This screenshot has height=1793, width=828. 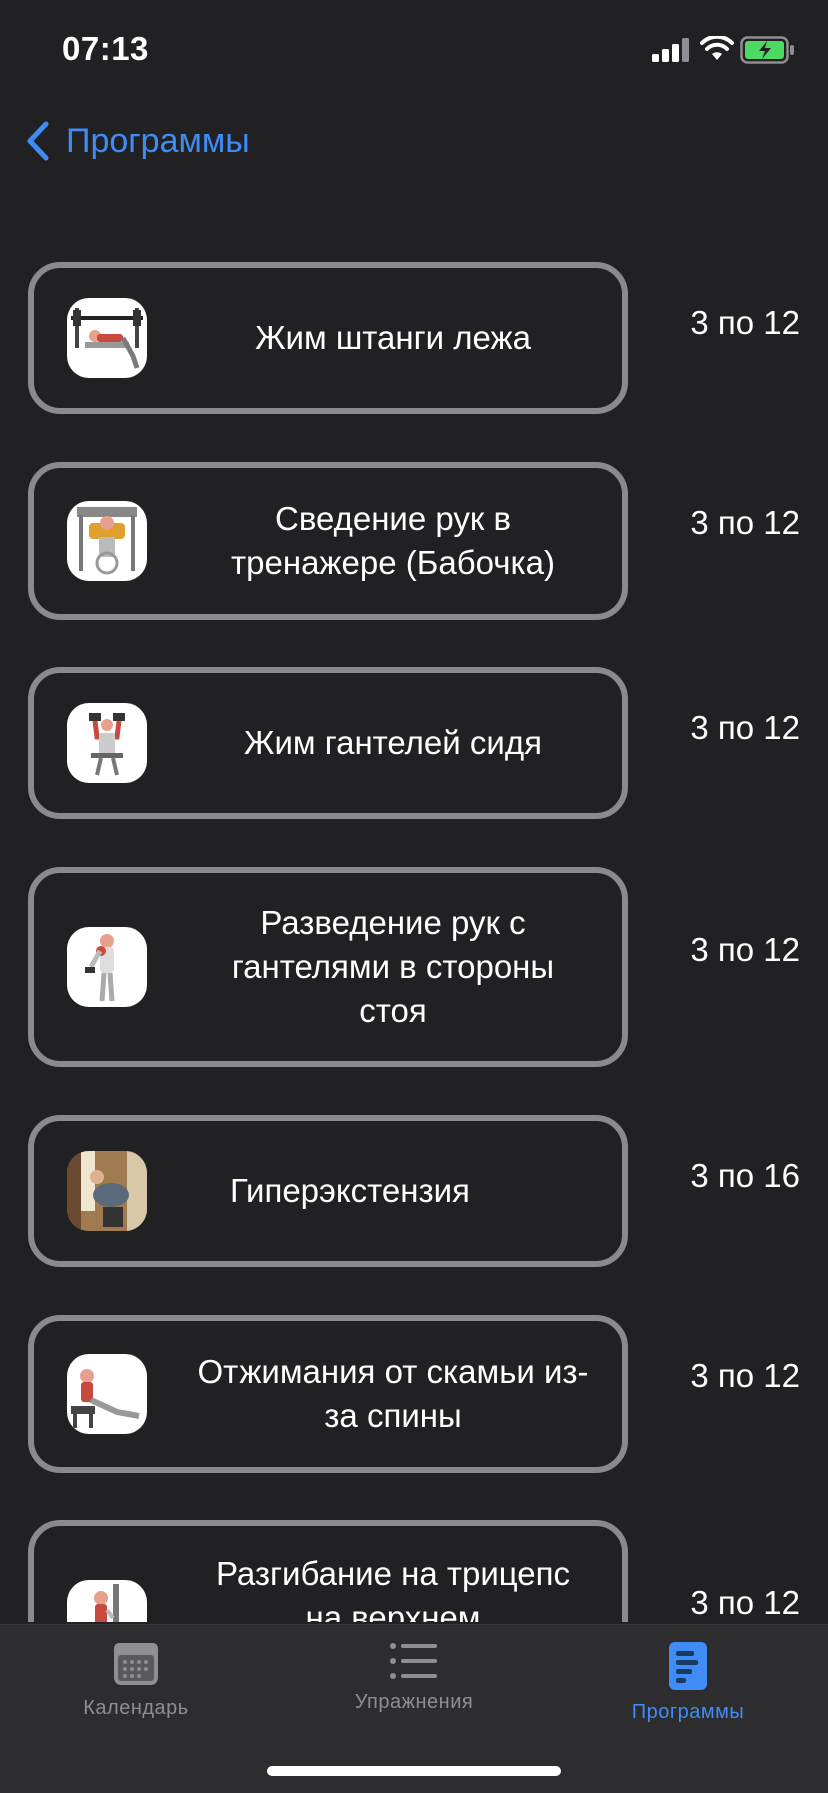 What do you see at coordinates (414, 1771) in the screenshot?
I see `home-indicator` at bounding box center [414, 1771].